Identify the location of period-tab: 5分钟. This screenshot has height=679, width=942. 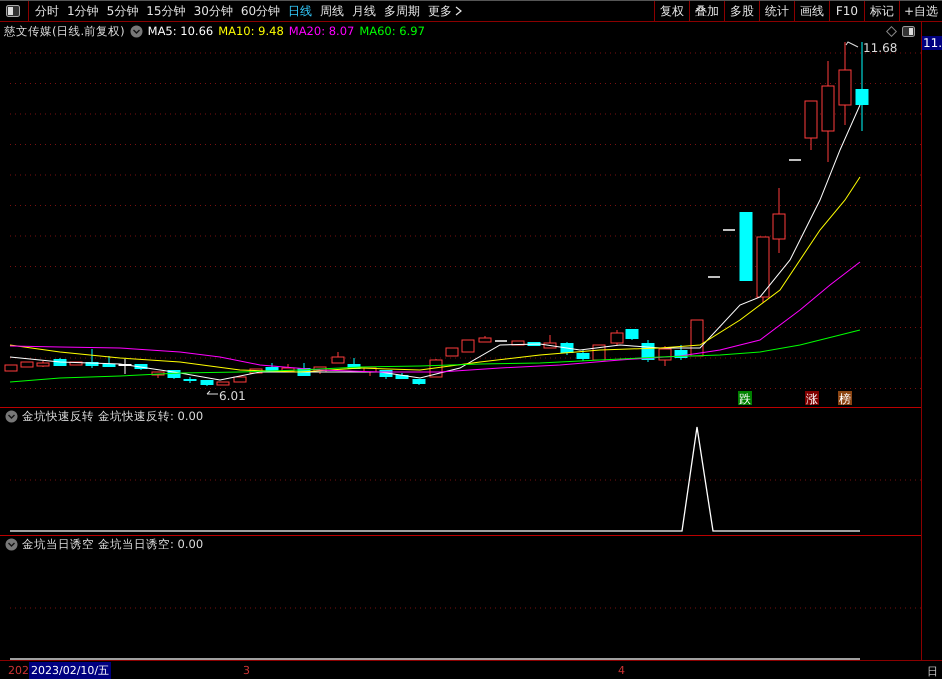
(122, 11).